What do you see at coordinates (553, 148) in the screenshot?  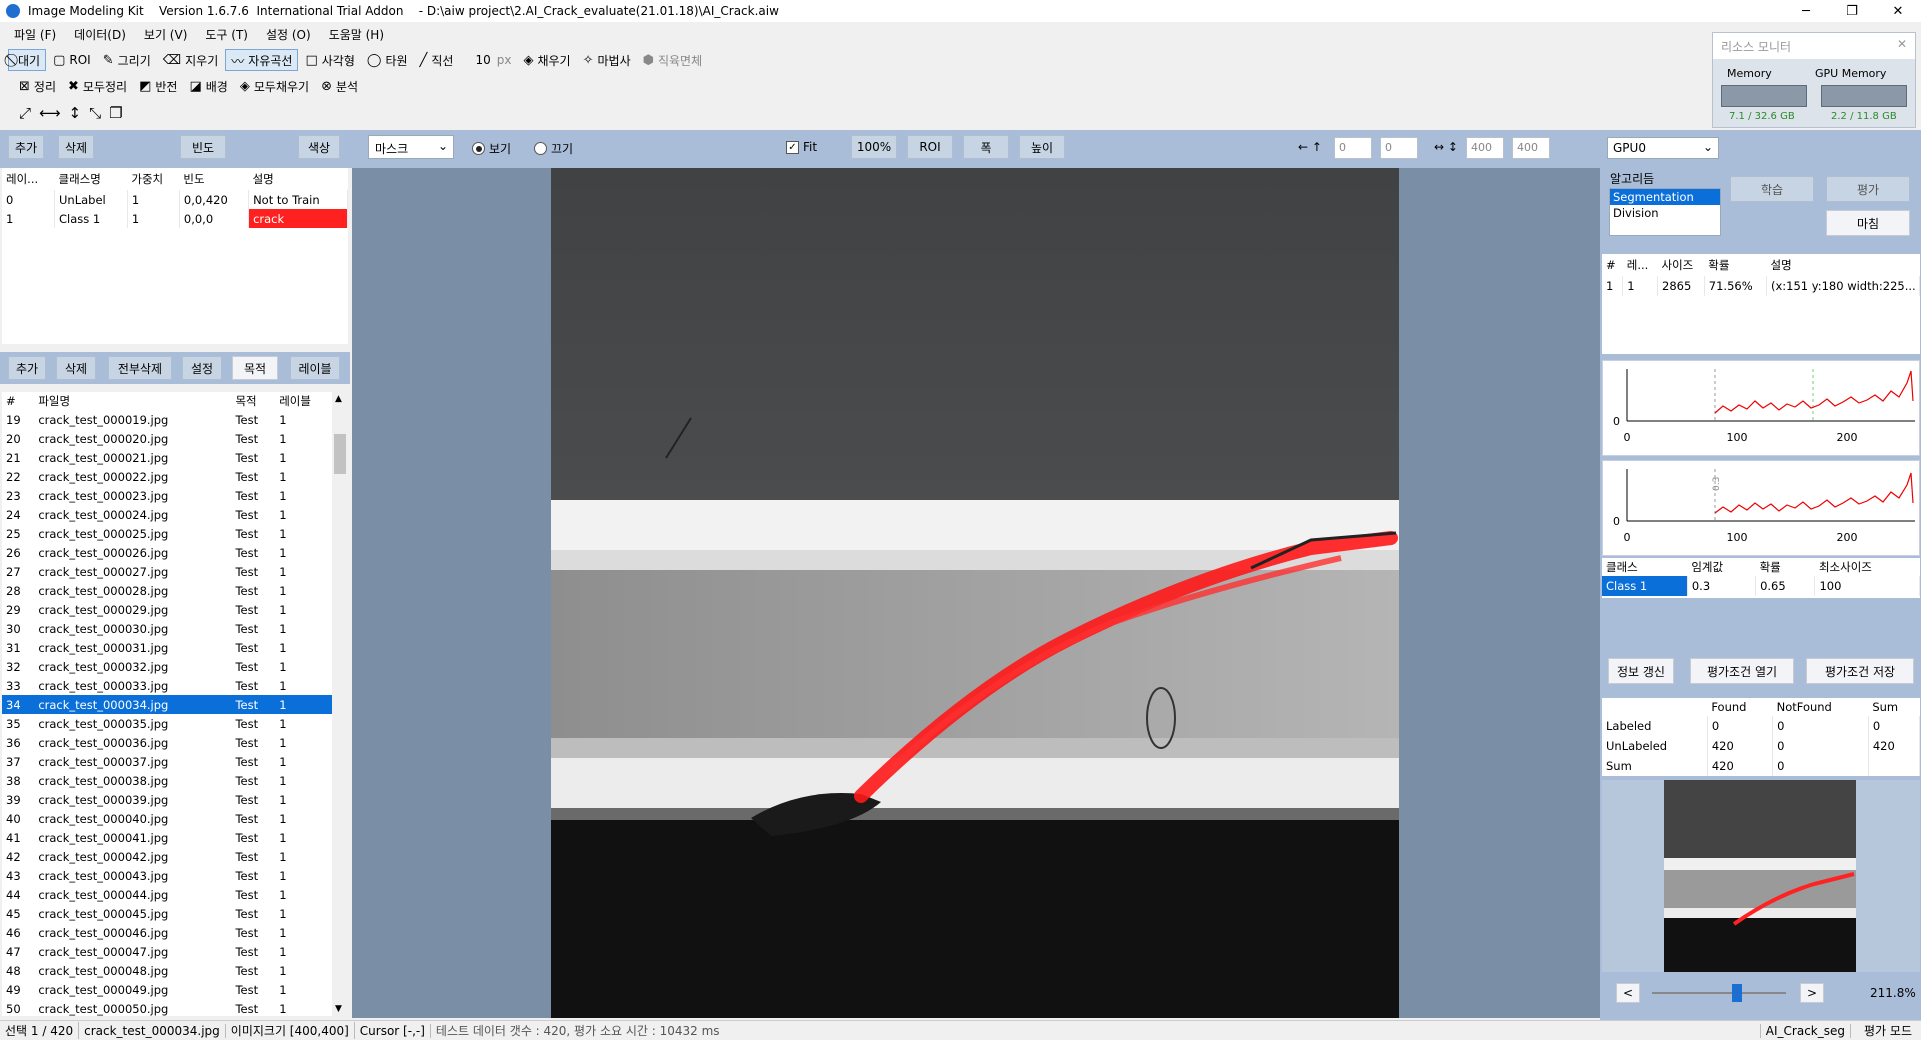 I see `off-radio: 끄기` at bounding box center [553, 148].